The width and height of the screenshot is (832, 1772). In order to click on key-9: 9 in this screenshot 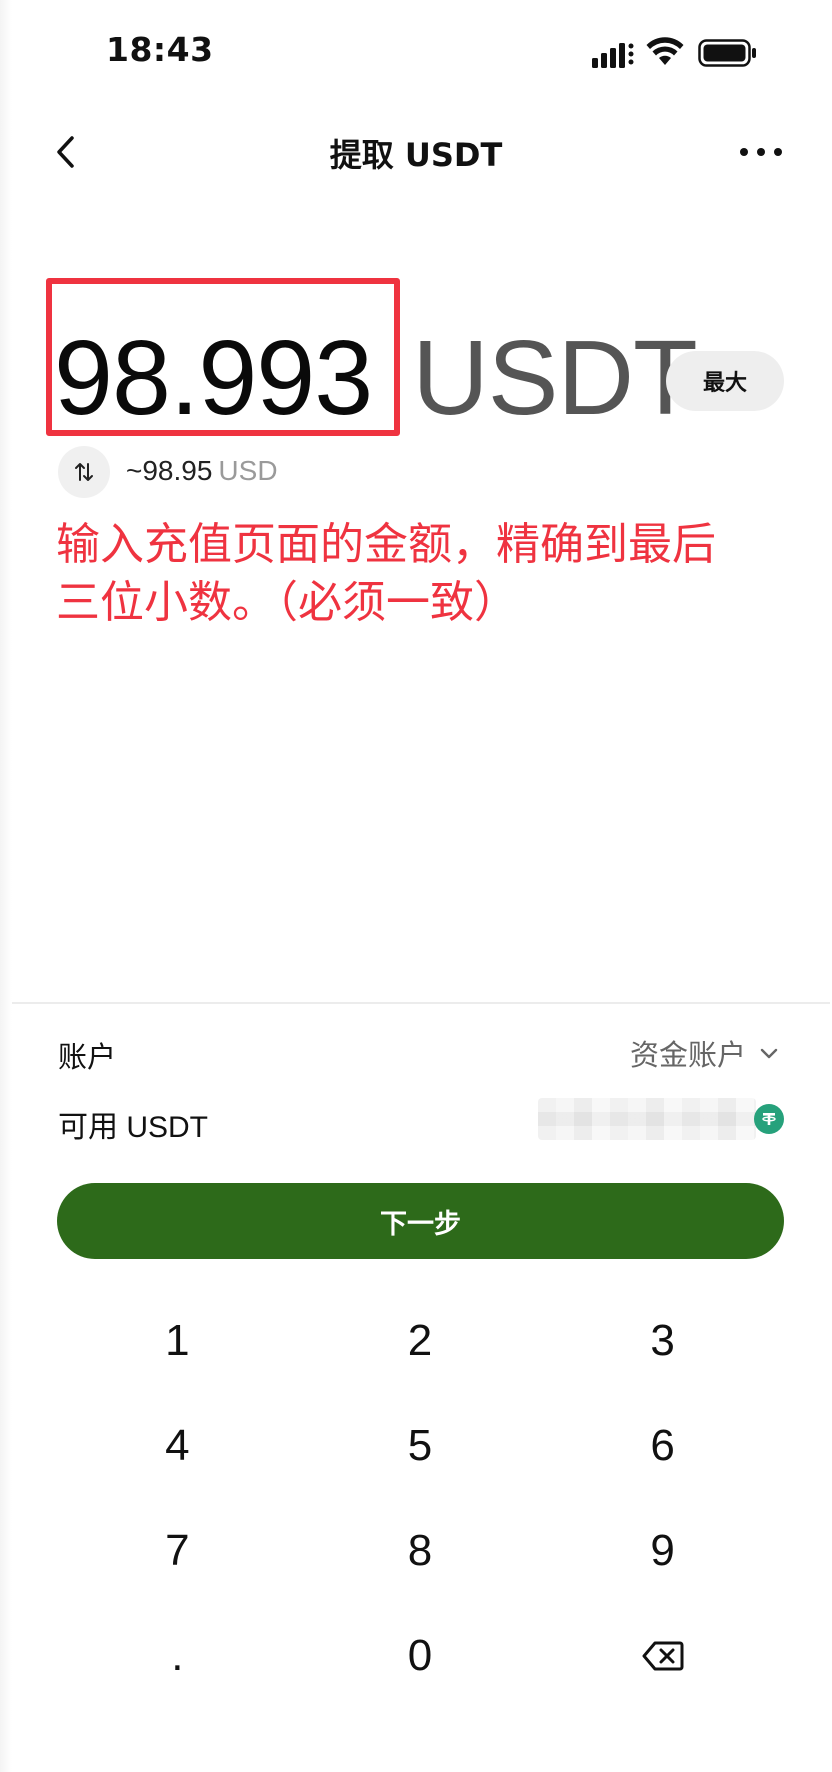, I will do `click(662, 1550)`.